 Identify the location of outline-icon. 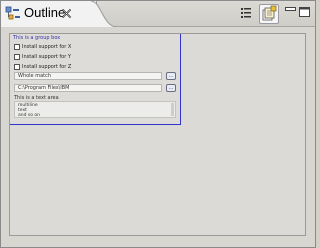
(12, 13).